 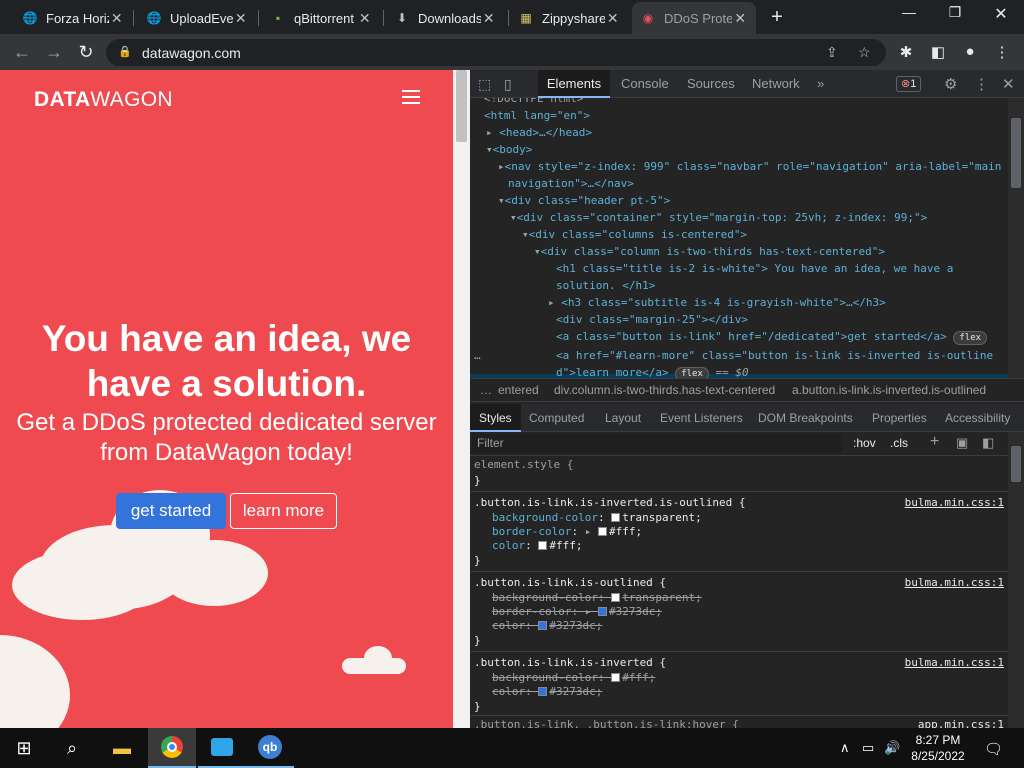 What do you see at coordinates (909, 84) in the screenshot?
I see `error-counter: ⊗1` at bounding box center [909, 84].